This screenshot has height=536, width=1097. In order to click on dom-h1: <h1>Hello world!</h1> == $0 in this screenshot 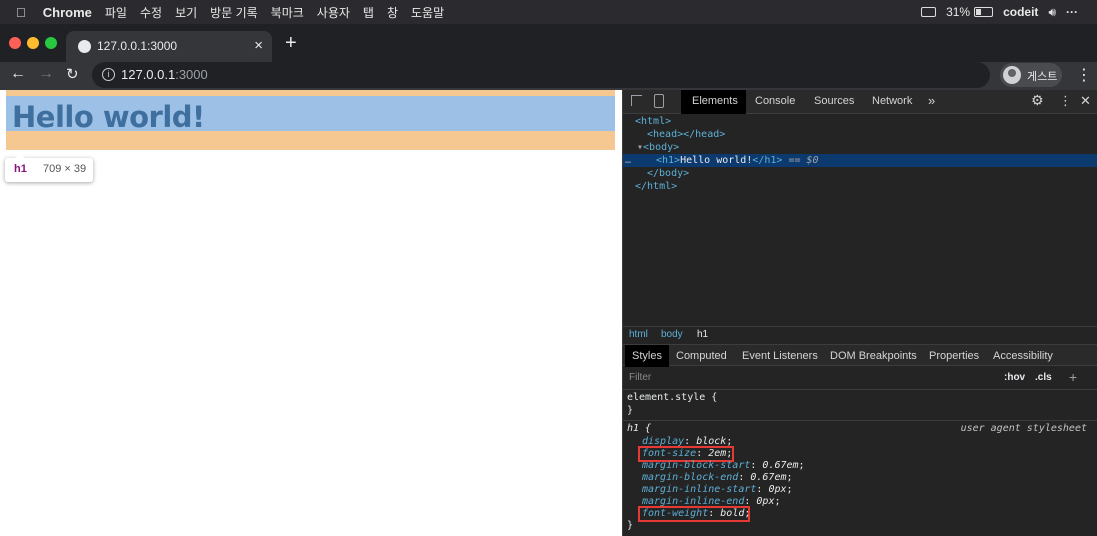, I will do `click(737, 160)`.